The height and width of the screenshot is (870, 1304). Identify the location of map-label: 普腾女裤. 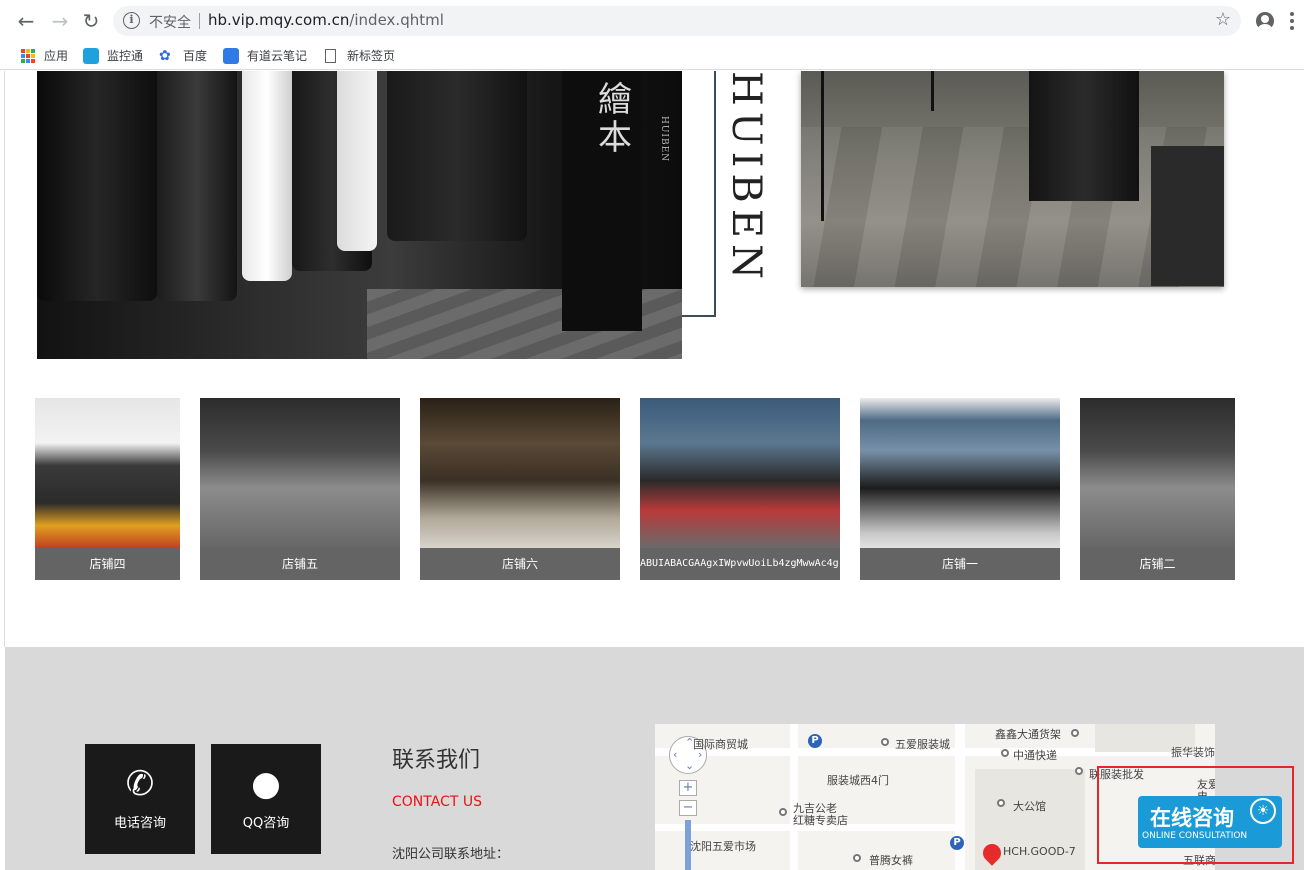
(891, 860).